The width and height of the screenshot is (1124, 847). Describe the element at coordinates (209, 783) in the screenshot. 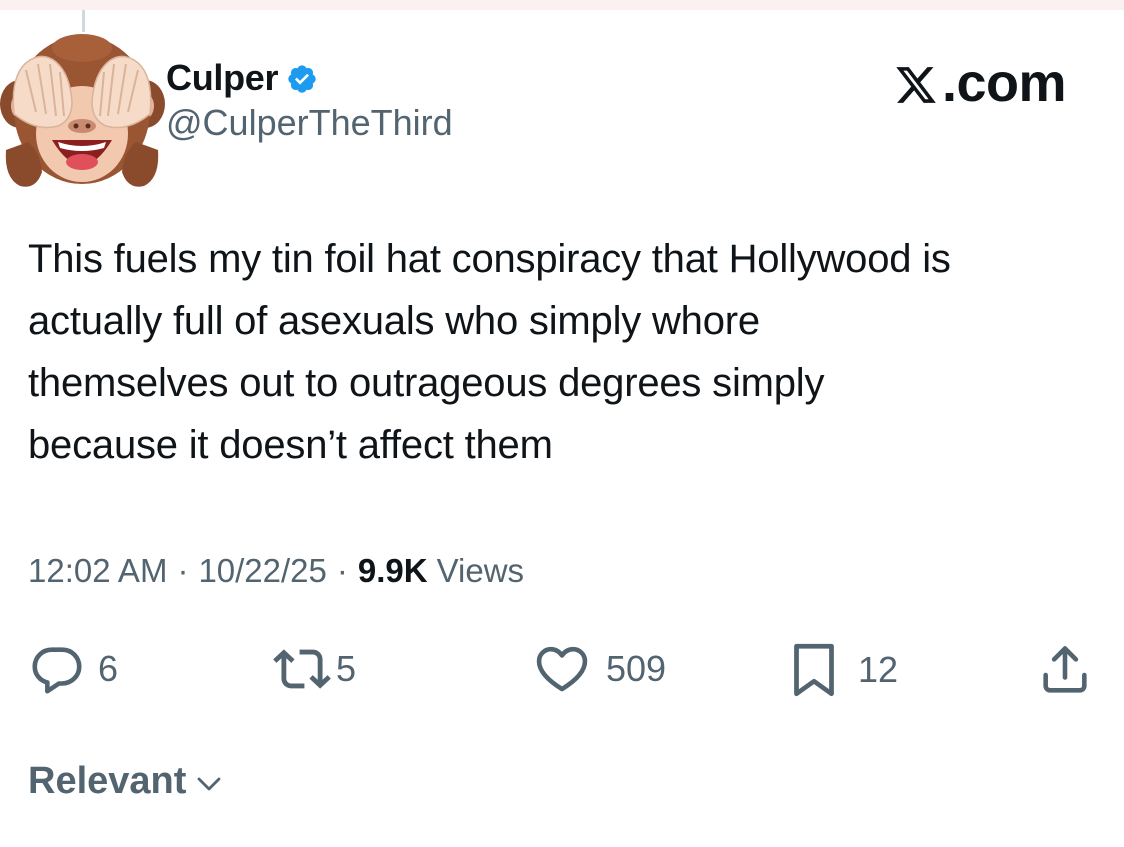

I see `chevron-down-icon` at that location.